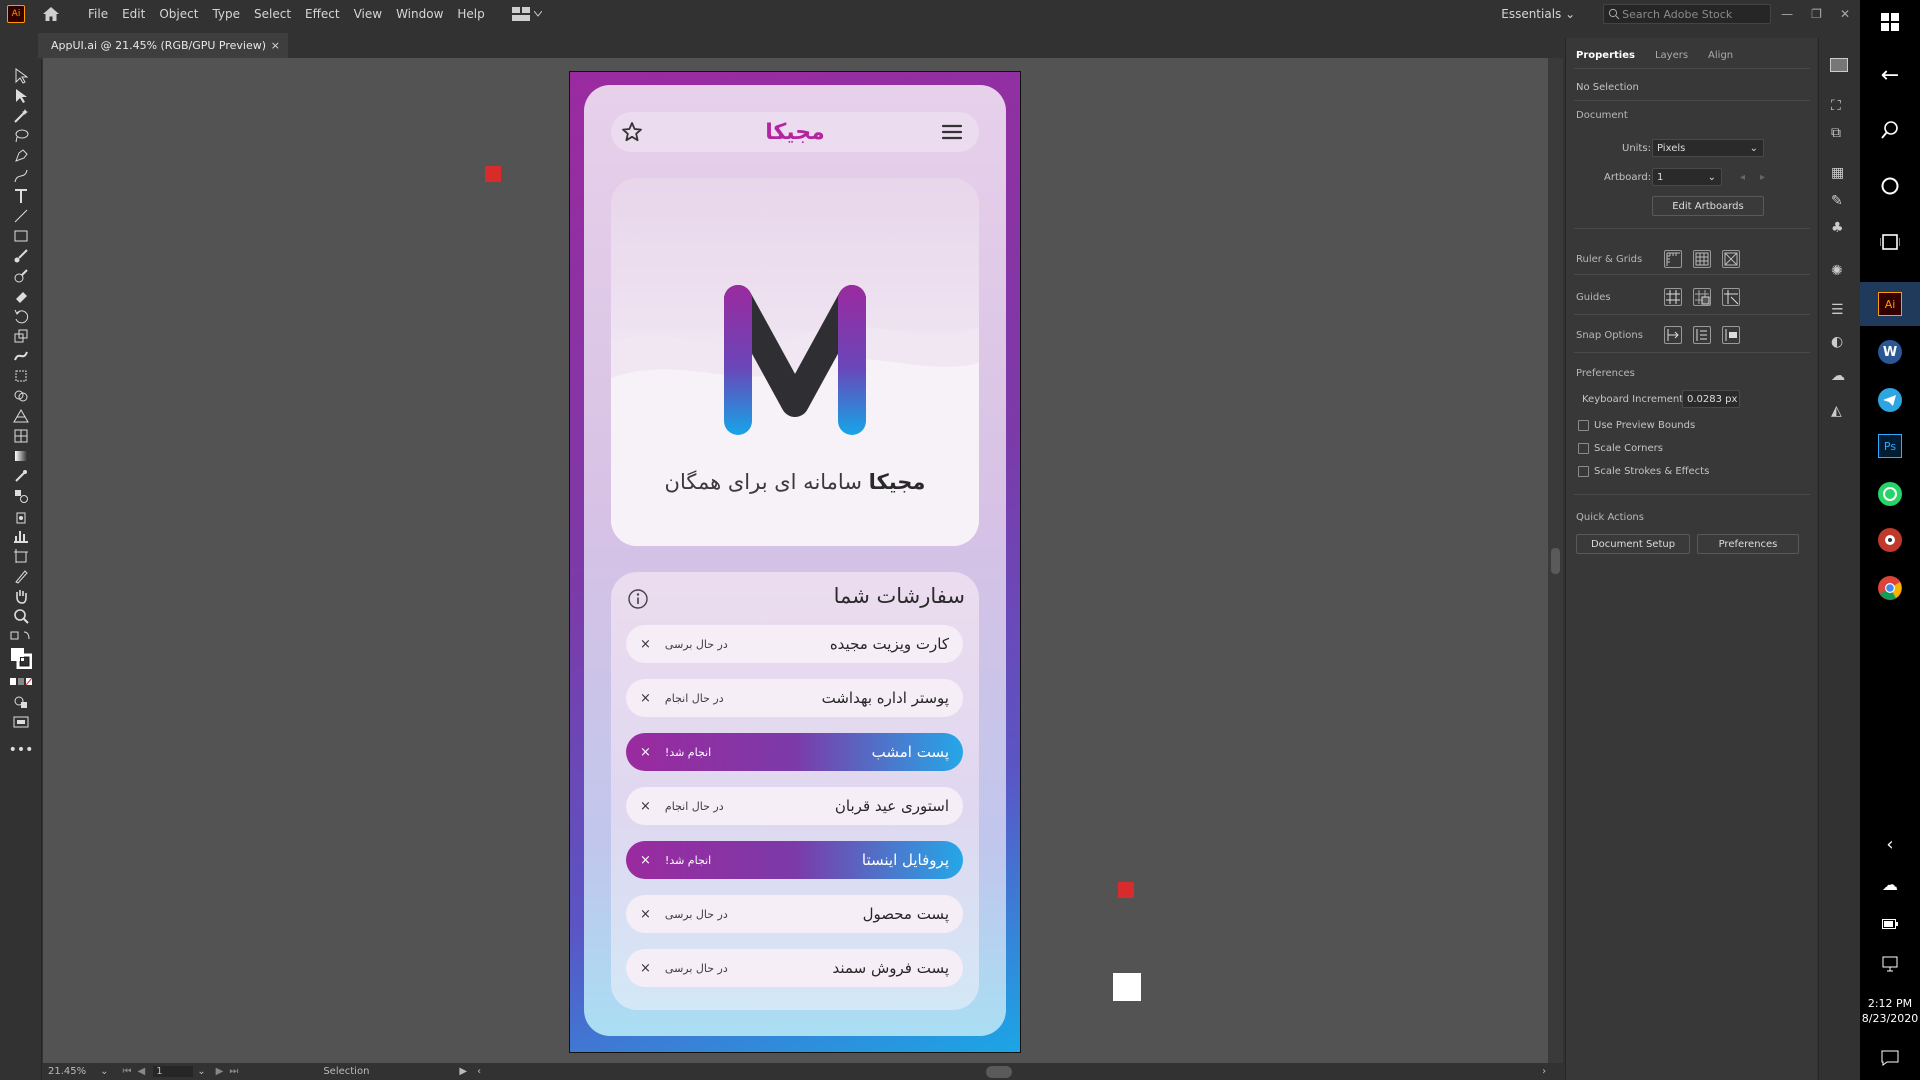 The image size is (1920, 1080). I want to click on eyedropper-tool-icon, so click(21, 476).